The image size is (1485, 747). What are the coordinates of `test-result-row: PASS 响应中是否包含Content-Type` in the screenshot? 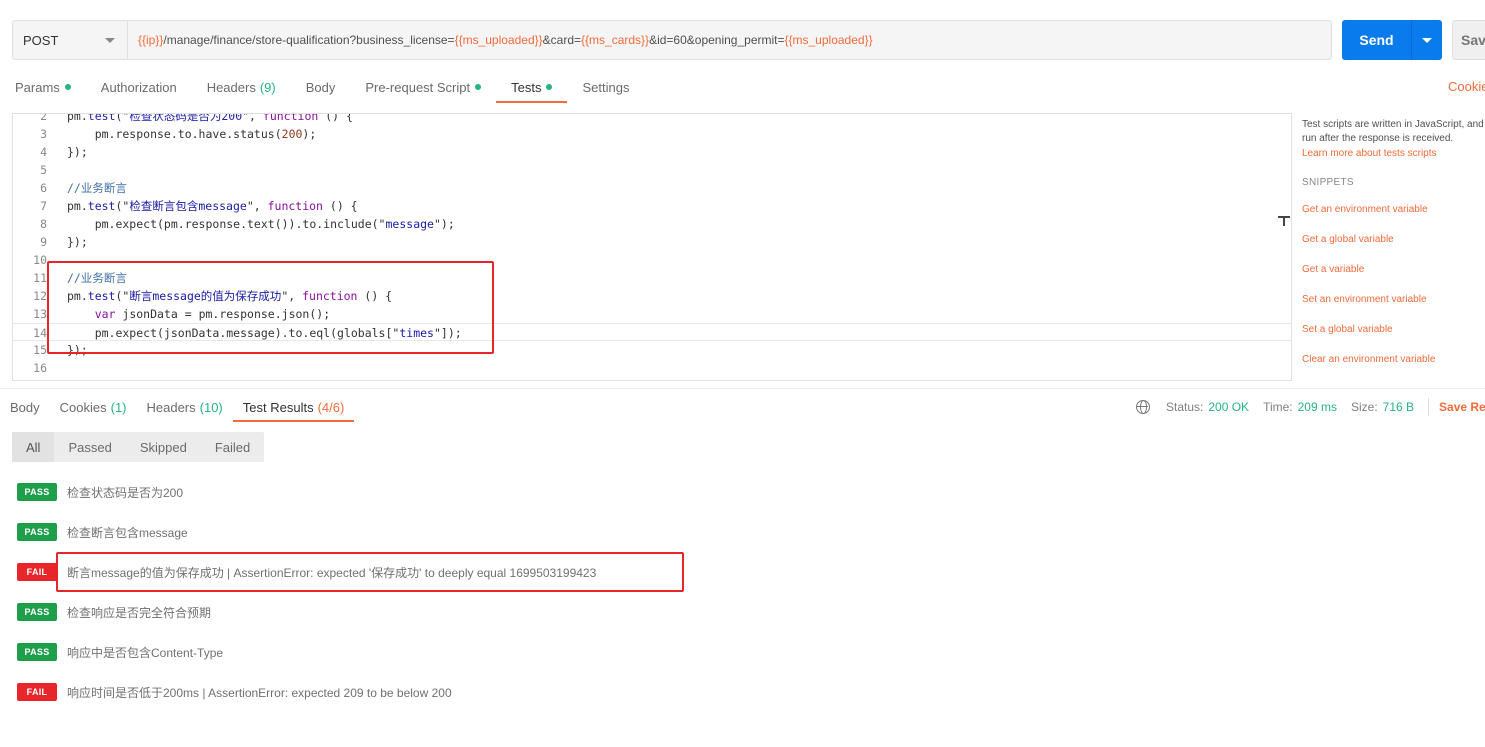 It's located at (120, 652).